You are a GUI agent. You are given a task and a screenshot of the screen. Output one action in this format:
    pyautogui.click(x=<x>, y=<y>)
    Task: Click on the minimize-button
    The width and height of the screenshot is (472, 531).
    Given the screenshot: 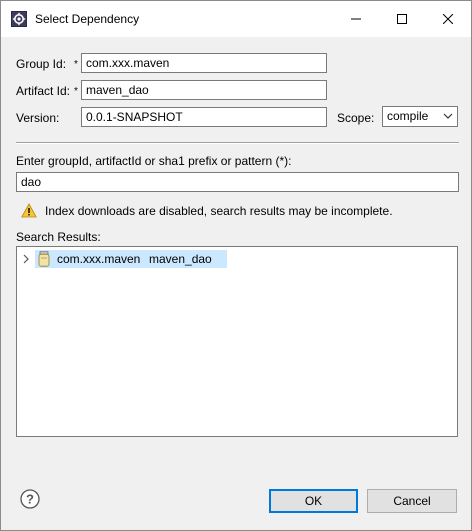 What is the action you would take?
    pyautogui.click(x=356, y=19)
    